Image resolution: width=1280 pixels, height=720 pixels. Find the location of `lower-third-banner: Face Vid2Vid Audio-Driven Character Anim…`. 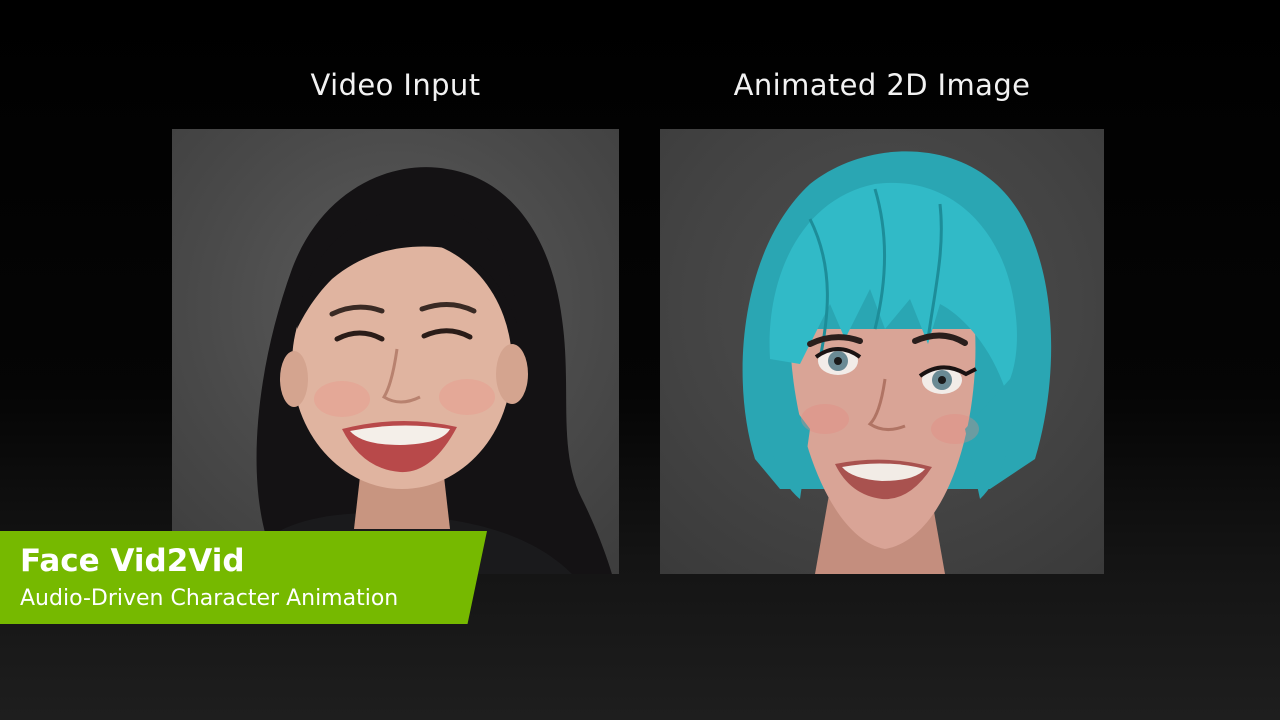

lower-third-banner: Face Vid2Vid Audio-Driven Character Anim… is located at coordinates (243, 577).